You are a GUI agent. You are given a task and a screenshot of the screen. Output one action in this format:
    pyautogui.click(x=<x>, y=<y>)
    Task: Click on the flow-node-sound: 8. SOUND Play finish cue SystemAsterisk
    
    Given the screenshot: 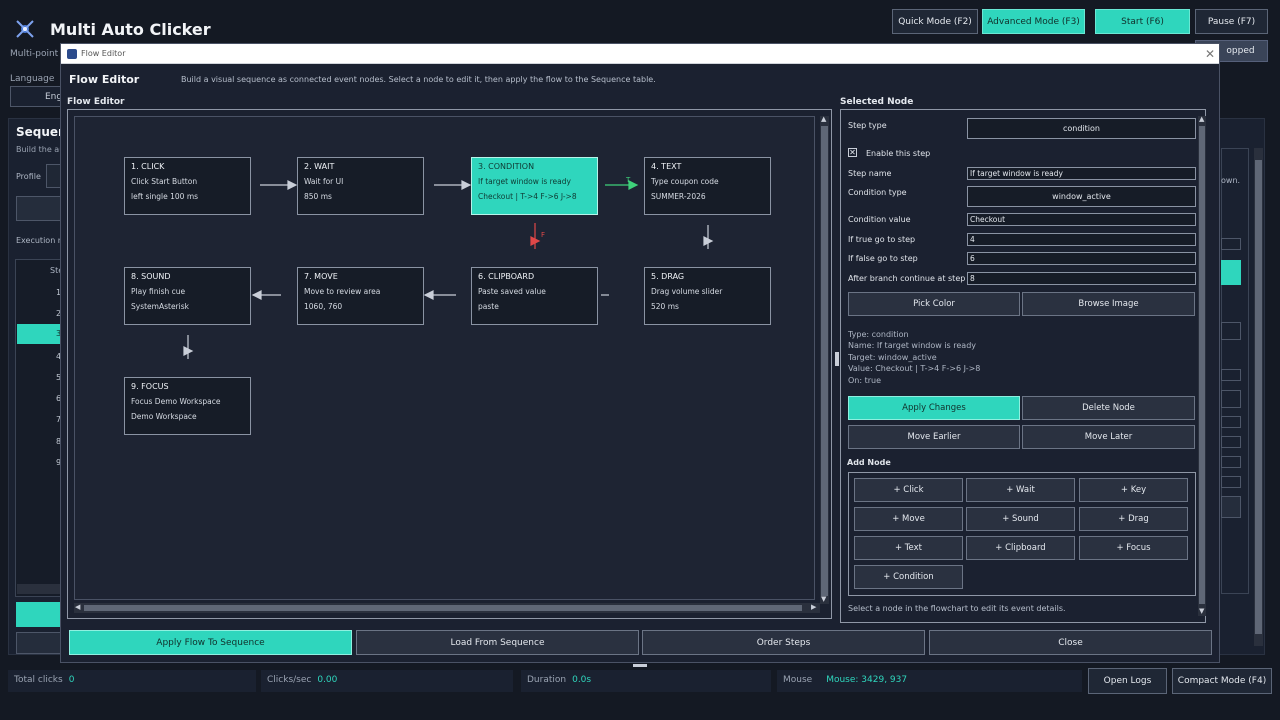 What is the action you would take?
    pyautogui.click(x=187, y=296)
    